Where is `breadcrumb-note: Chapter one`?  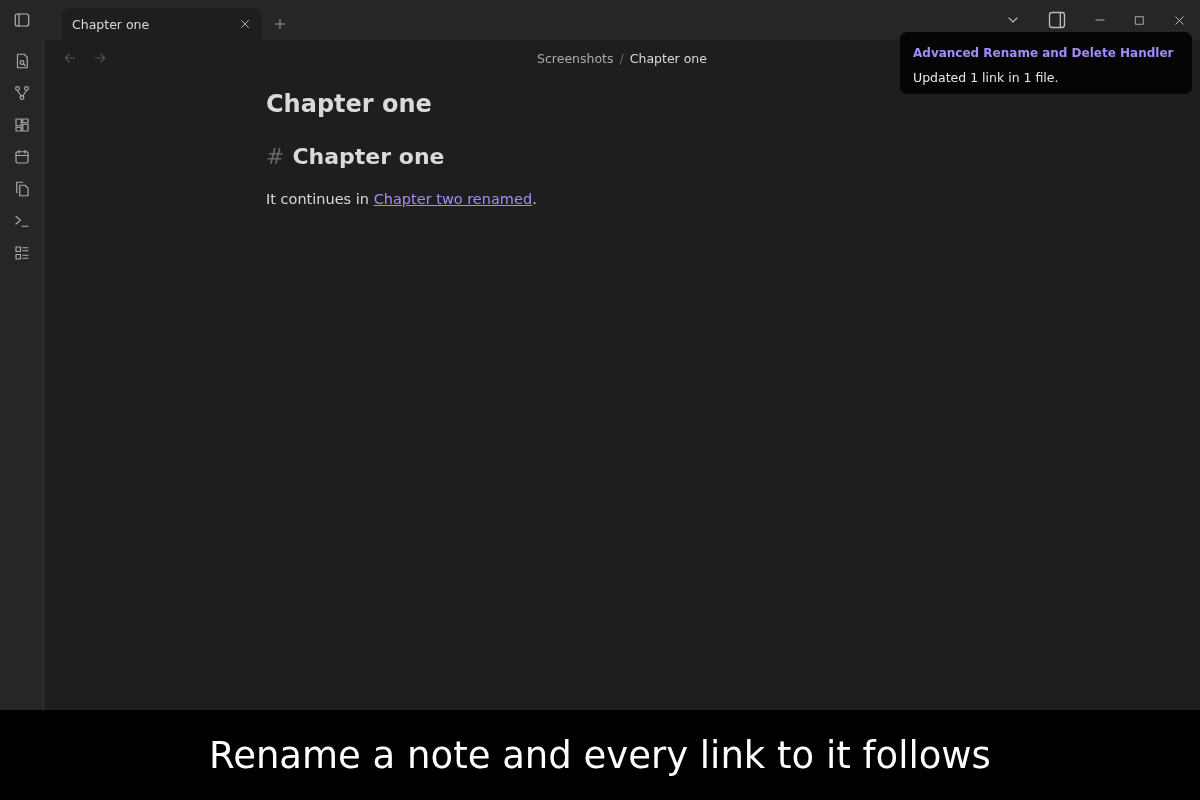
breadcrumb-note: Chapter one is located at coordinates (668, 58).